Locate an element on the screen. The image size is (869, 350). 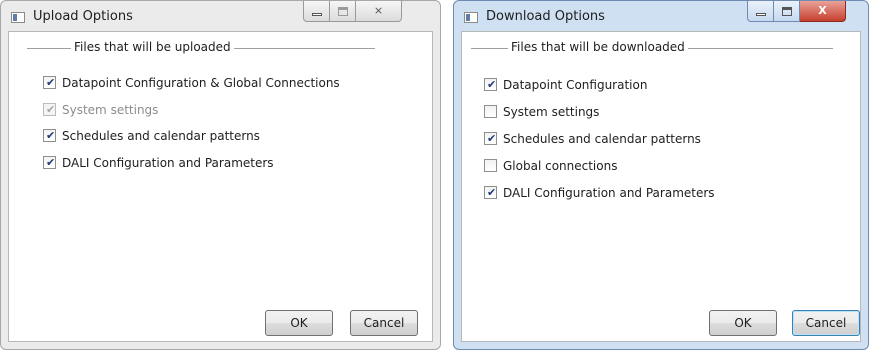
close-icon: X is located at coordinates (822, 10).